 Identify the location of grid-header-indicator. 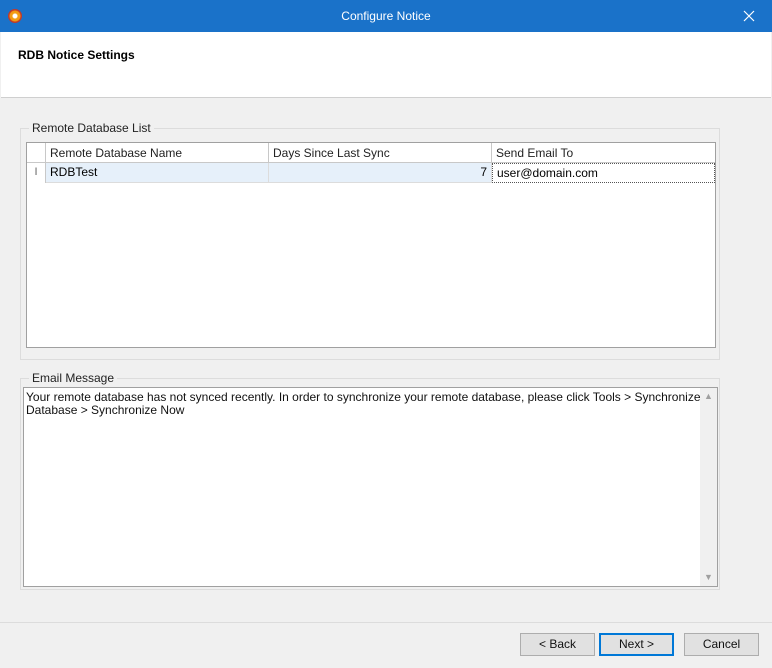
(36, 153).